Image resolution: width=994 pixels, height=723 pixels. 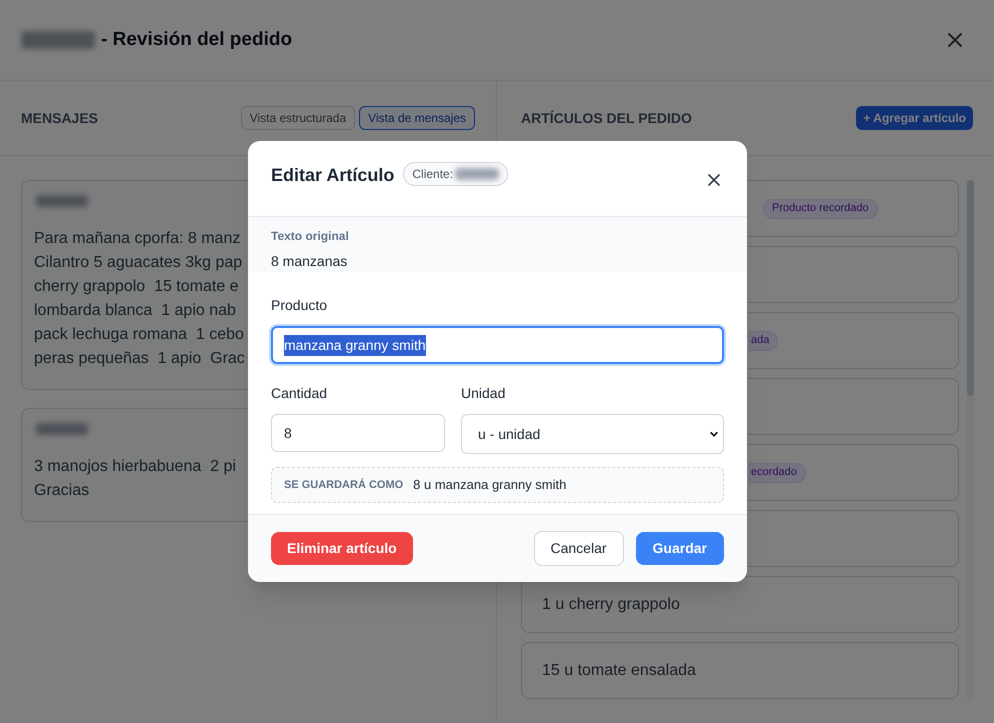 What do you see at coordinates (139, 335) in the screenshot?
I see `message-text: pack lechuga romana 1 cebo` at bounding box center [139, 335].